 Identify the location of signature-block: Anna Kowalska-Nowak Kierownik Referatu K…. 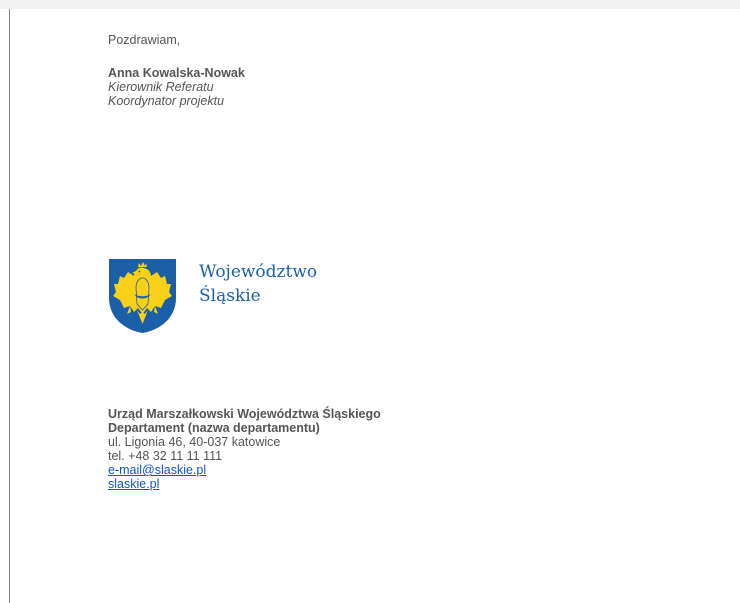
(408, 87).